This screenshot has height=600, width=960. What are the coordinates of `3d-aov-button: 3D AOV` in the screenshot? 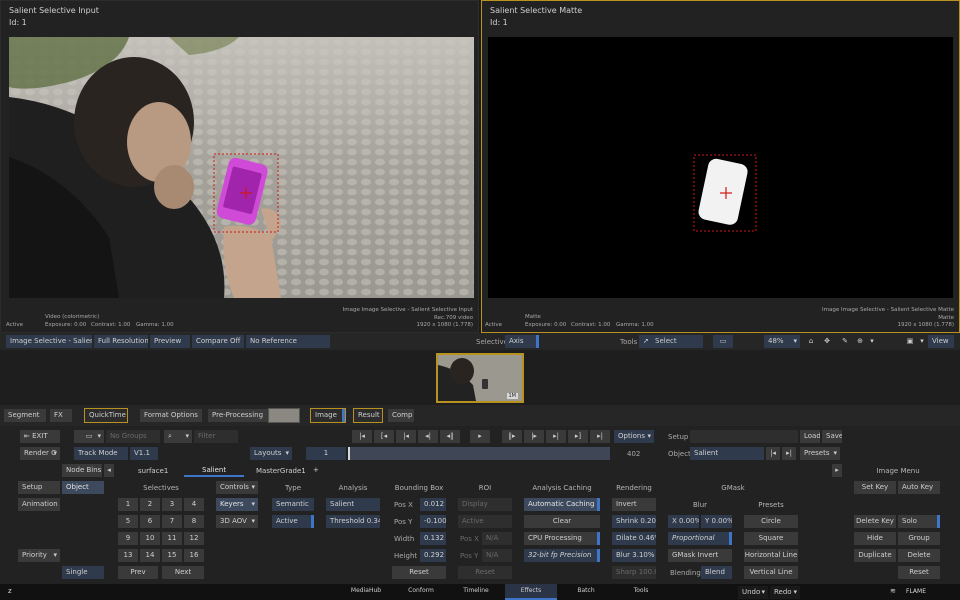 It's located at (237, 521).